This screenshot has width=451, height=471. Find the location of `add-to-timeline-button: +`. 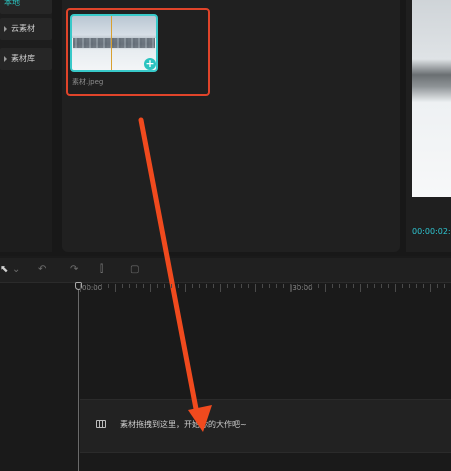

add-to-timeline-button: + is located at coordinates (150, 64).